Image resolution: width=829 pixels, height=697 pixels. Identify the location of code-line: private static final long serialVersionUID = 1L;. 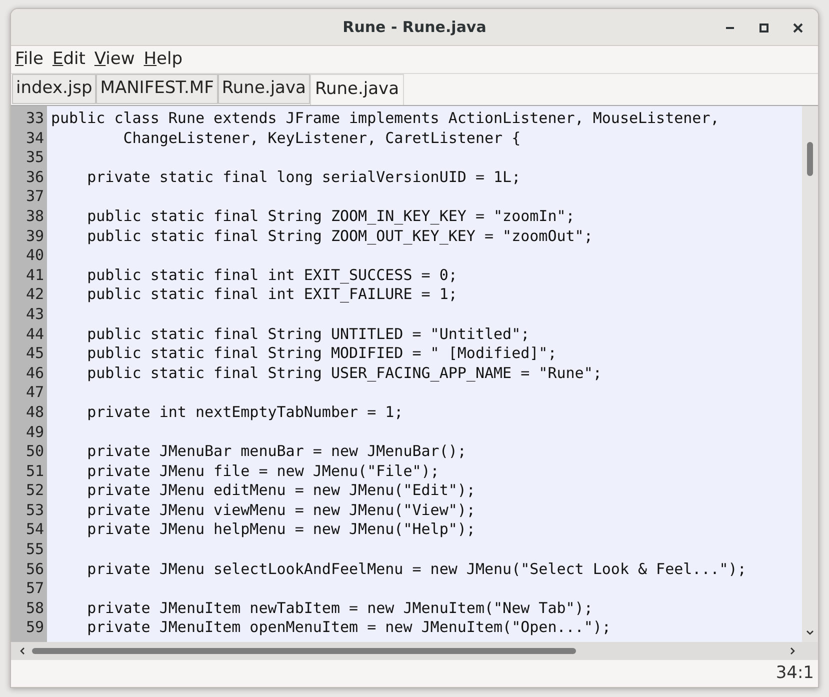
(303, 178).